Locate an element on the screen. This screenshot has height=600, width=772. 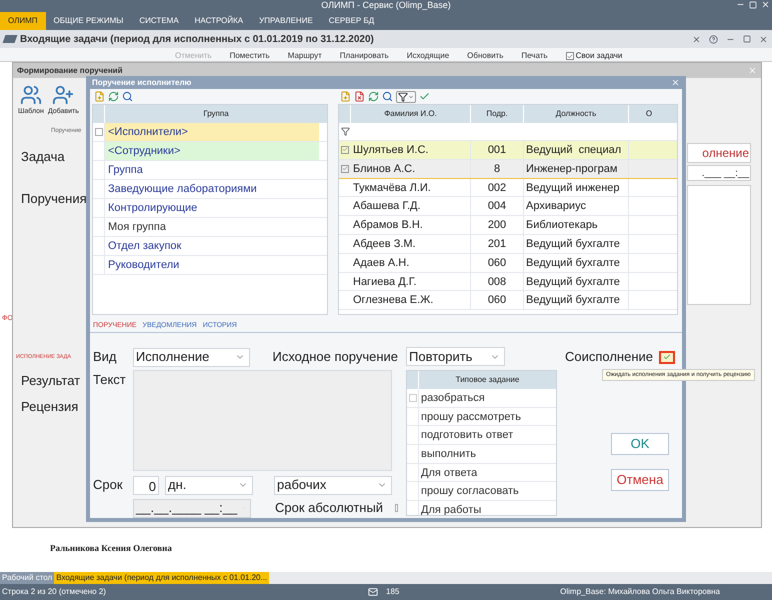
toolbar-button: Маршрут is located at coordinates (305, 56).